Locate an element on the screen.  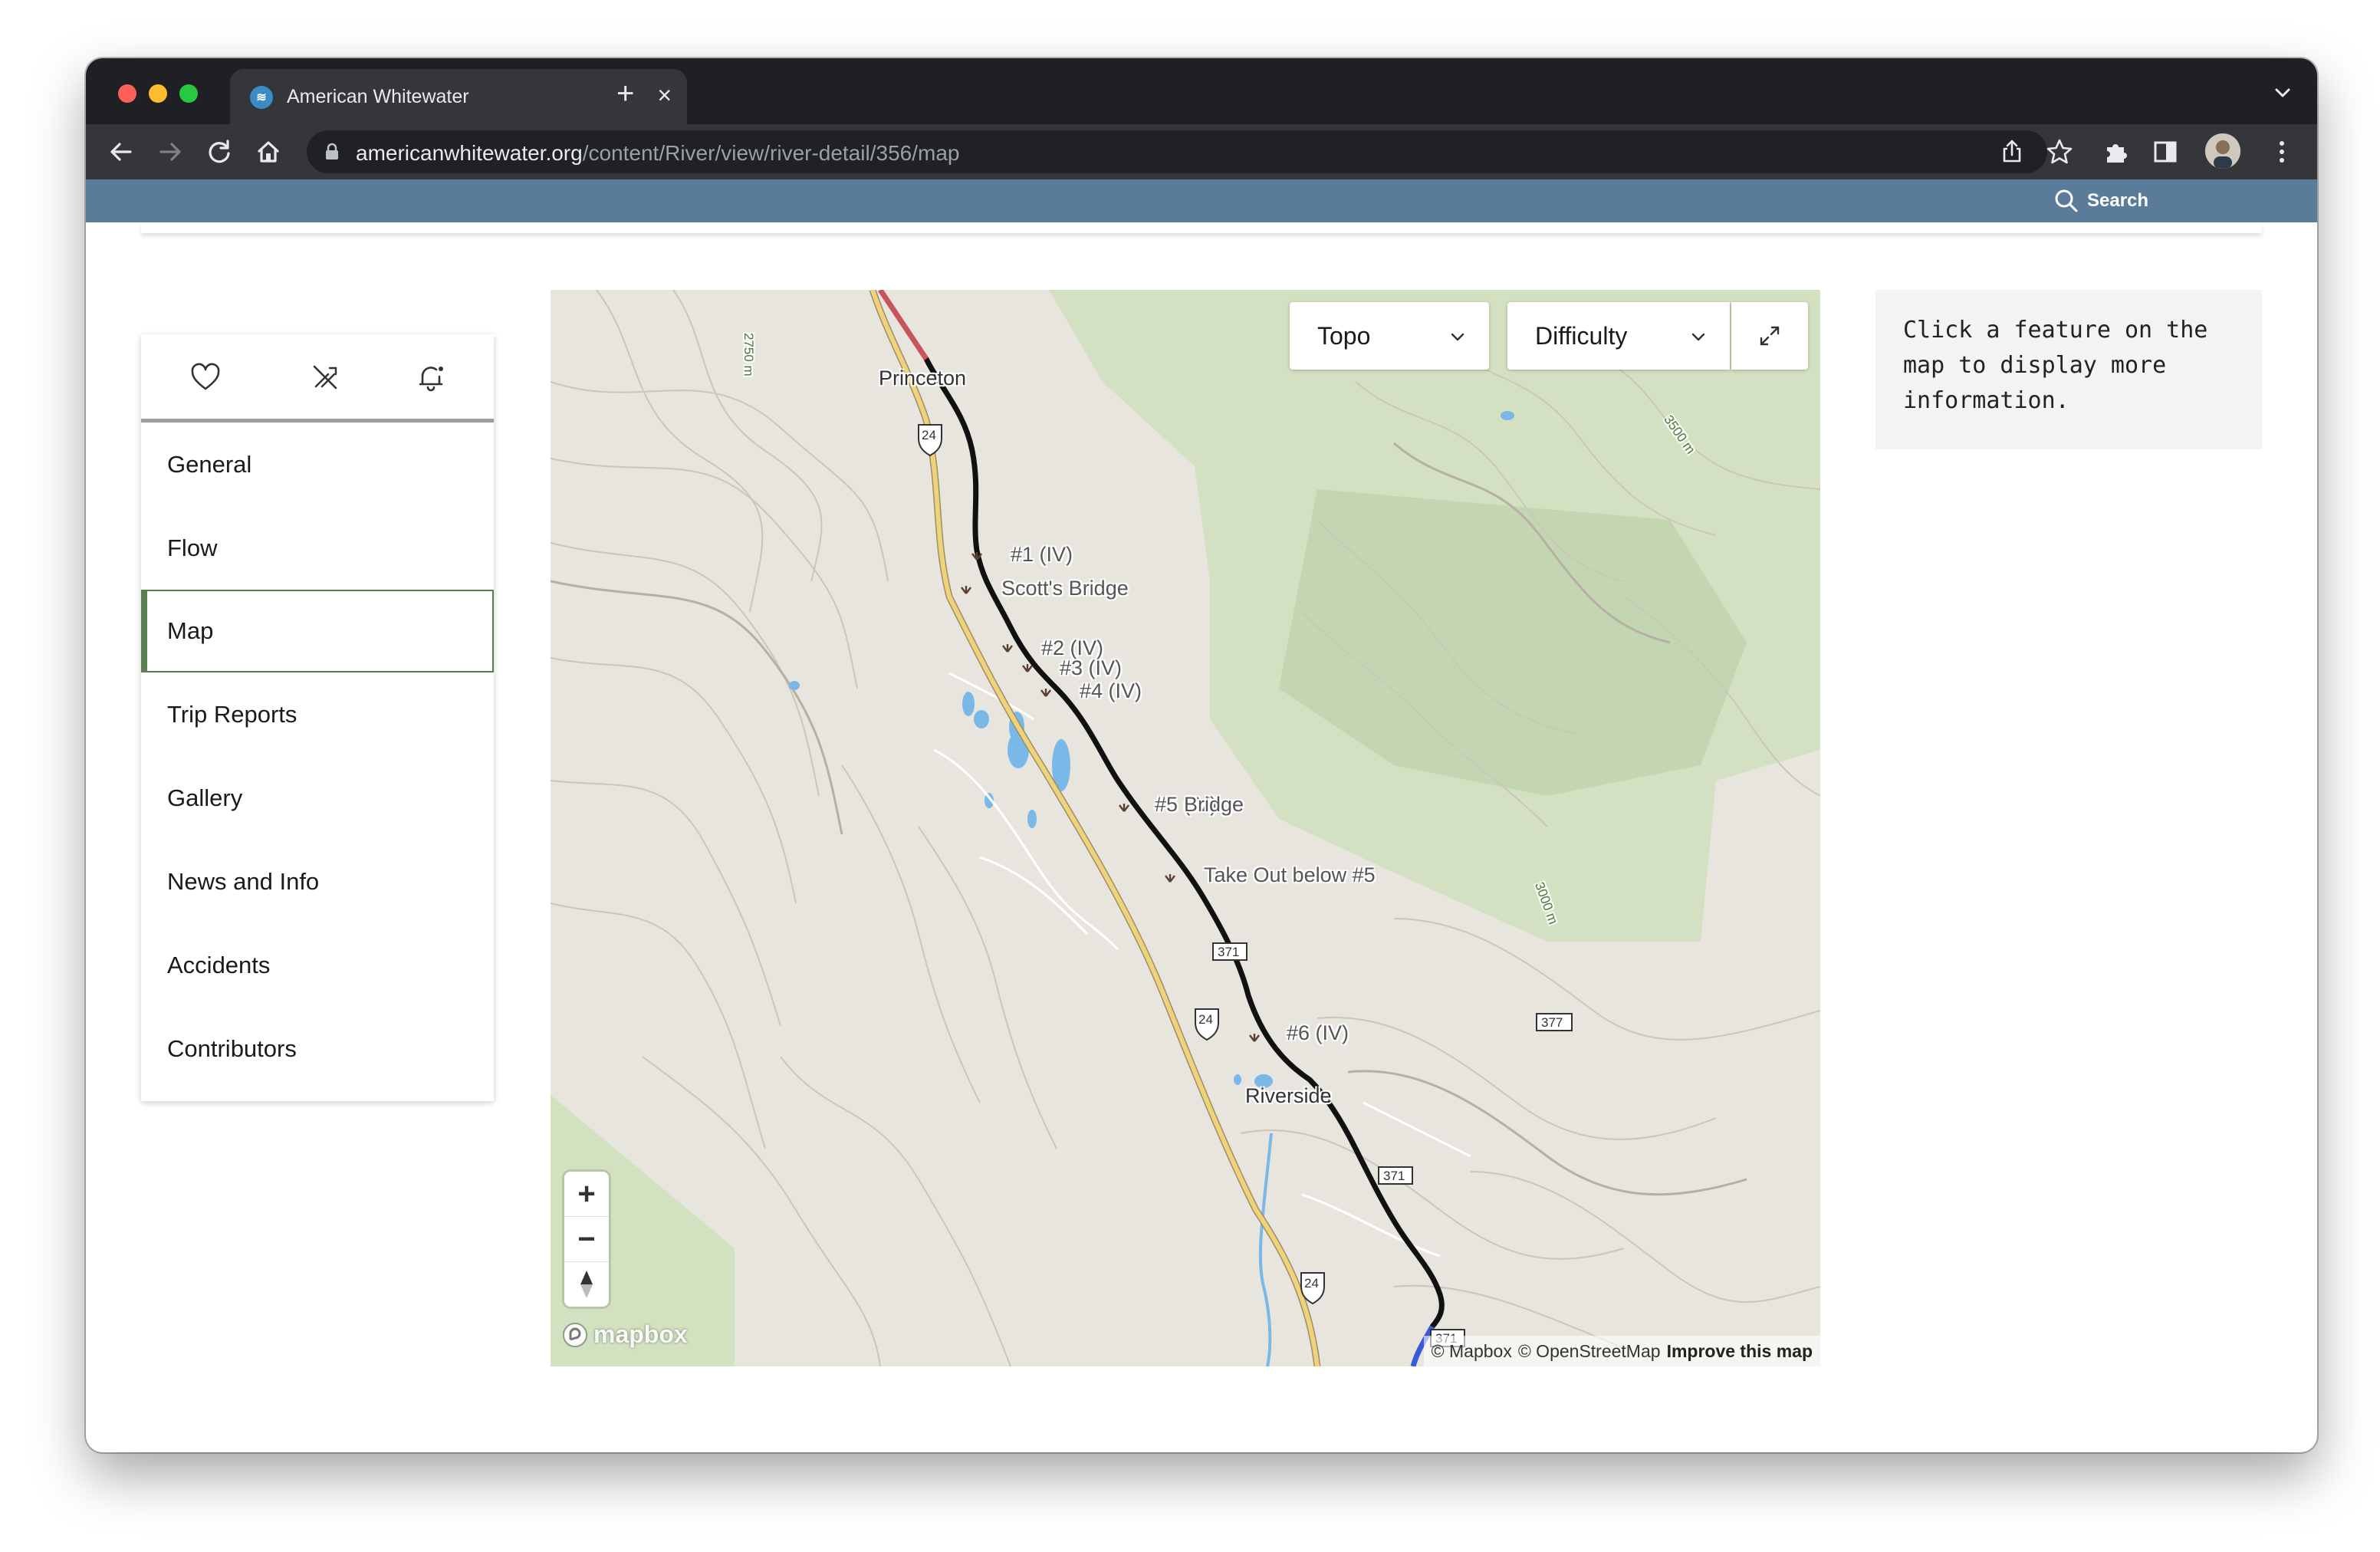
color-by-select-value: Difficulty is located at coordinates (1581, 335).